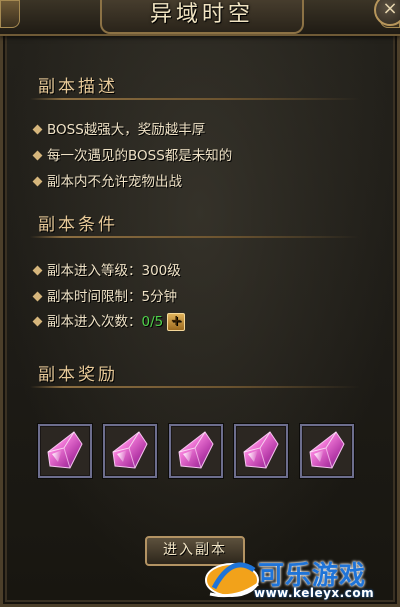 The width and height of the screenshot is (400, 607). I want to click on condition-level: 副本进入等级：300级, so click(106, 269).